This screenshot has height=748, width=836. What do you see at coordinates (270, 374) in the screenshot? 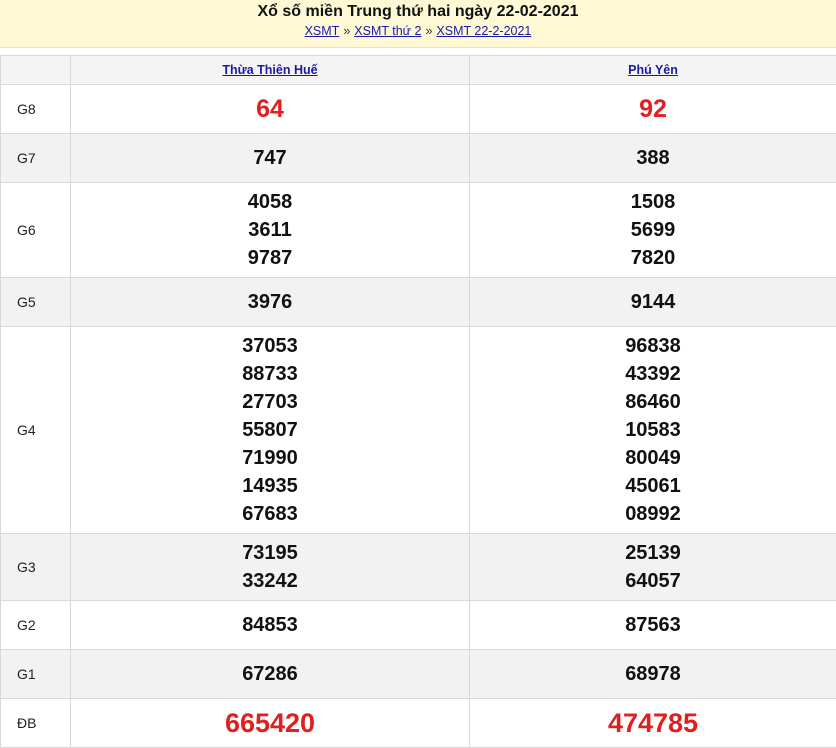
I see `prize-number: 88733` at bounding box center [270, 374].